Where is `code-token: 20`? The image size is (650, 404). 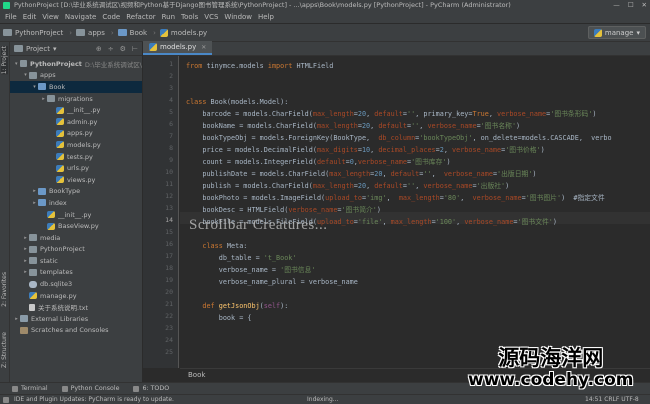
code-token: 20 is located at coordinates (366, 126).